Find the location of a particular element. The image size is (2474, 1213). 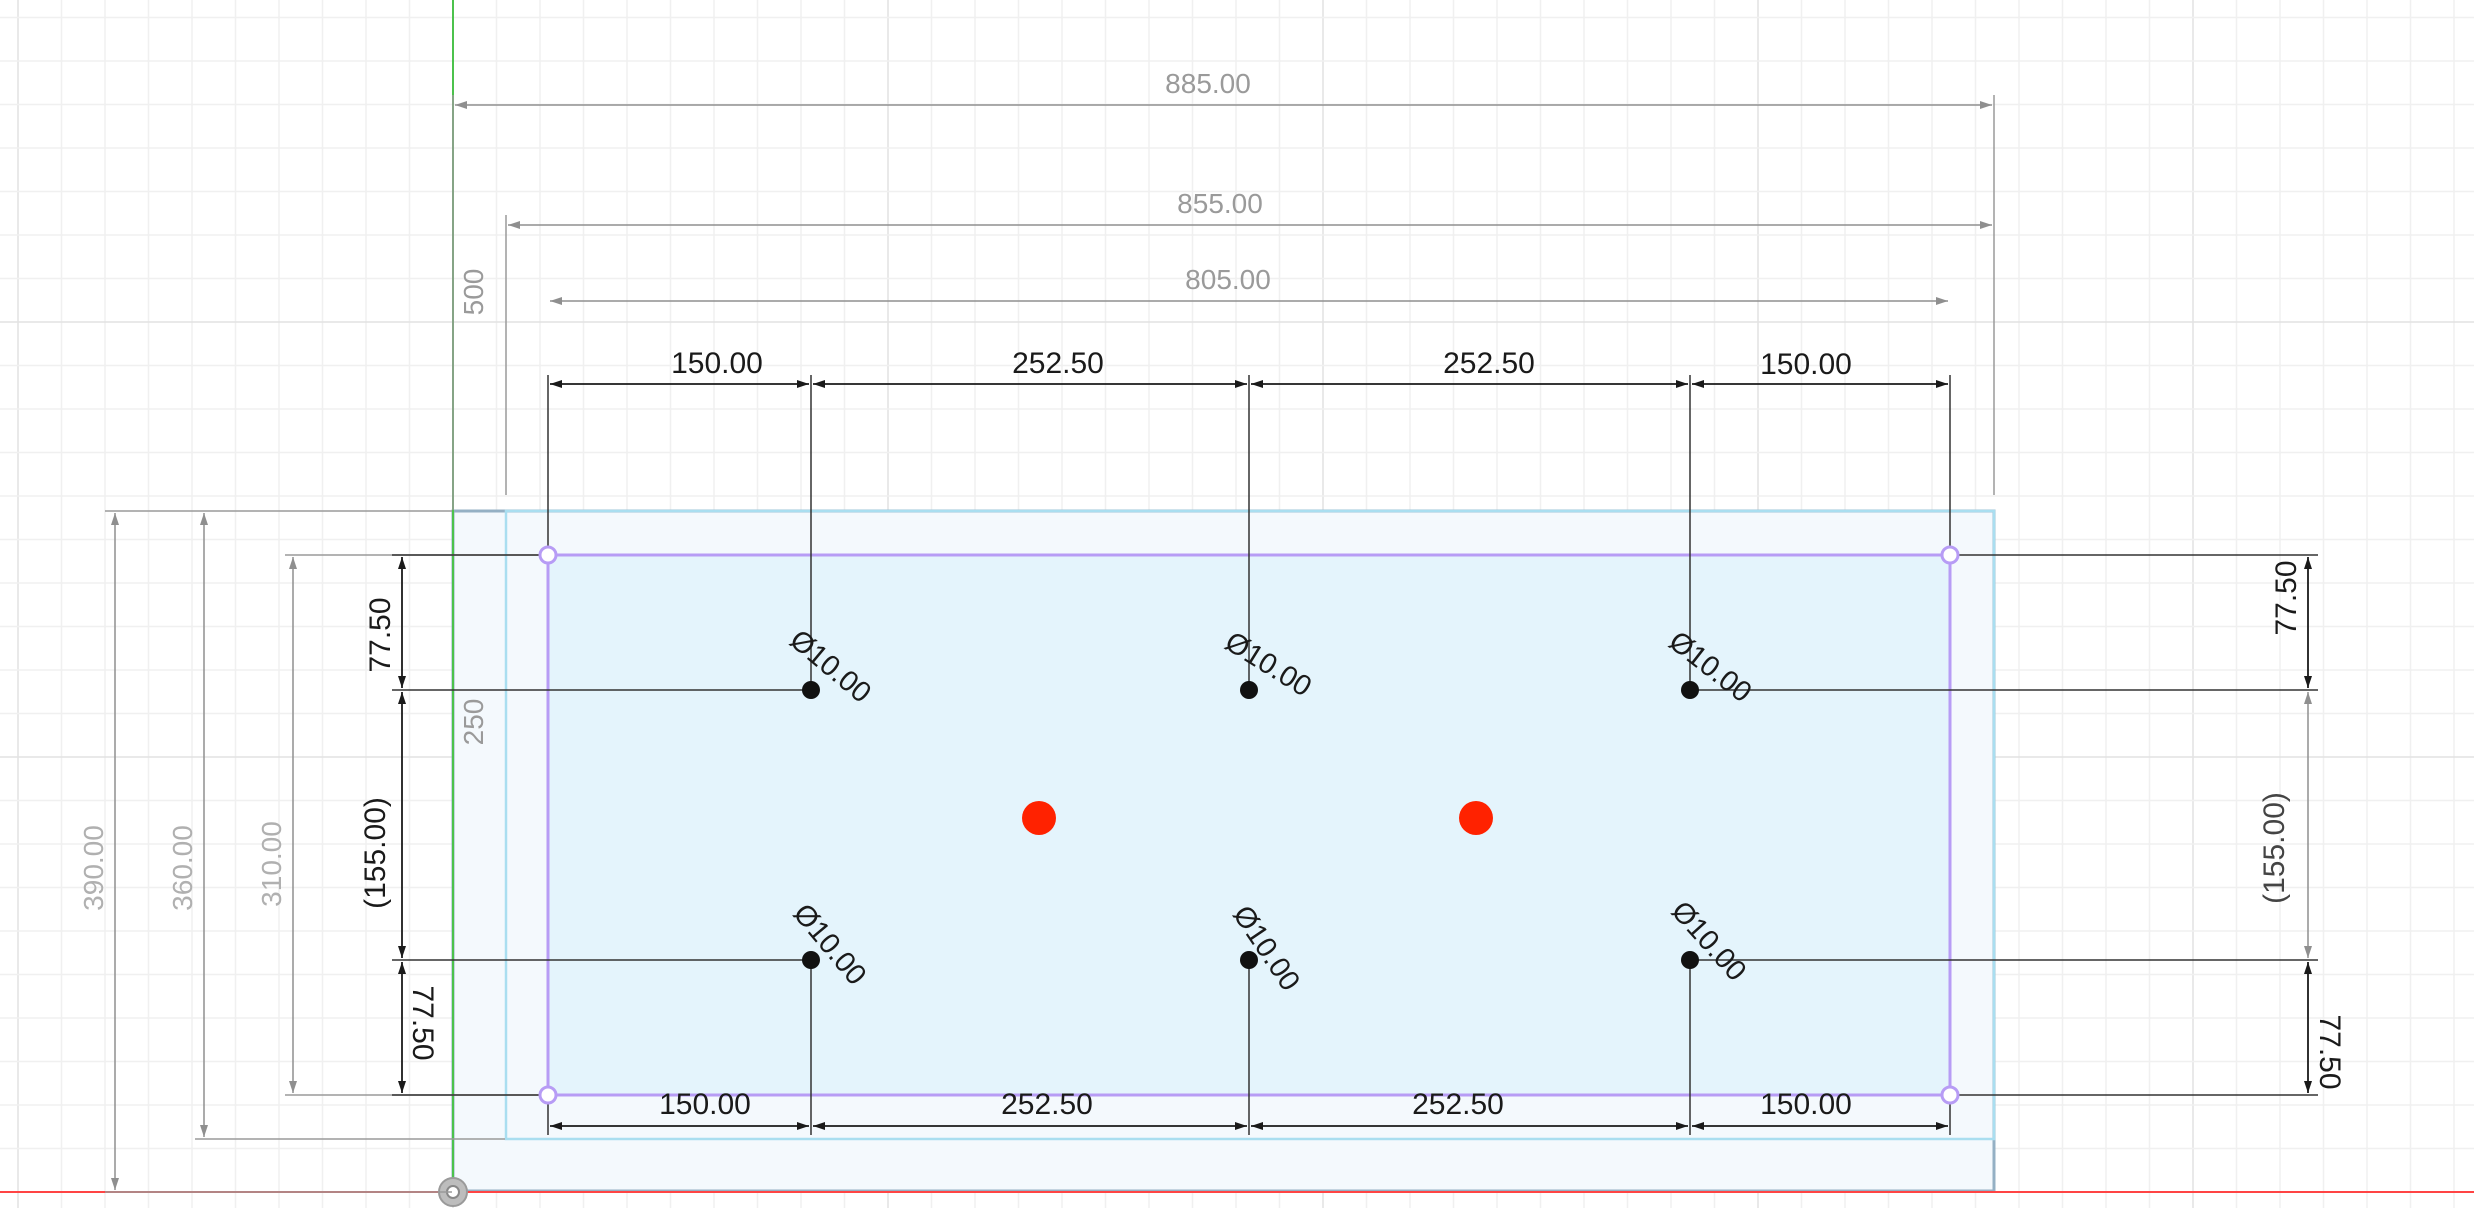

height-310-label: 310.00 is located at coordinates (271, 864).